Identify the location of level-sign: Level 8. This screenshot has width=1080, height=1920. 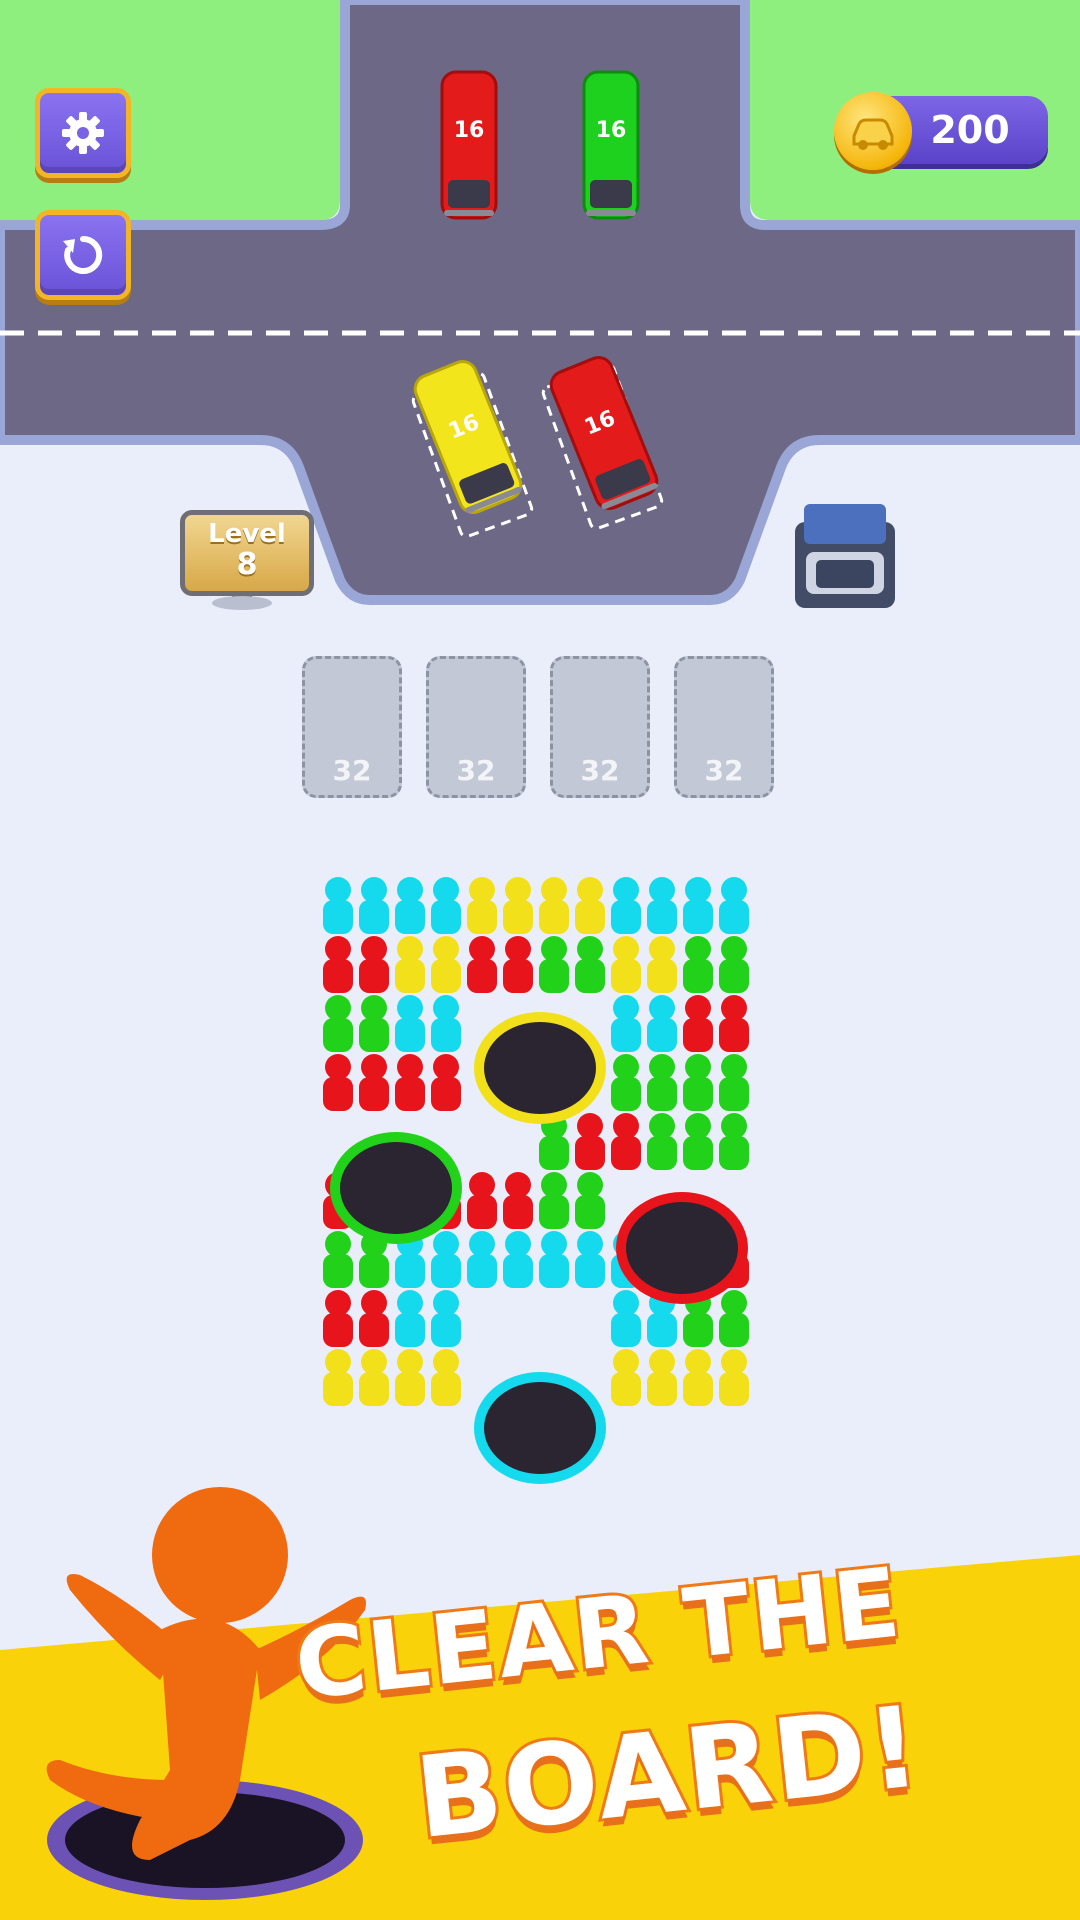
(247, 553).